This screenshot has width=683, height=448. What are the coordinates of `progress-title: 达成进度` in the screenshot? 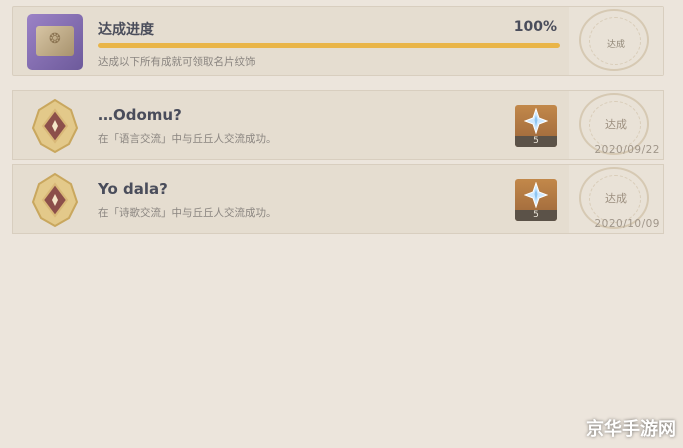 It's located at (126, 30).